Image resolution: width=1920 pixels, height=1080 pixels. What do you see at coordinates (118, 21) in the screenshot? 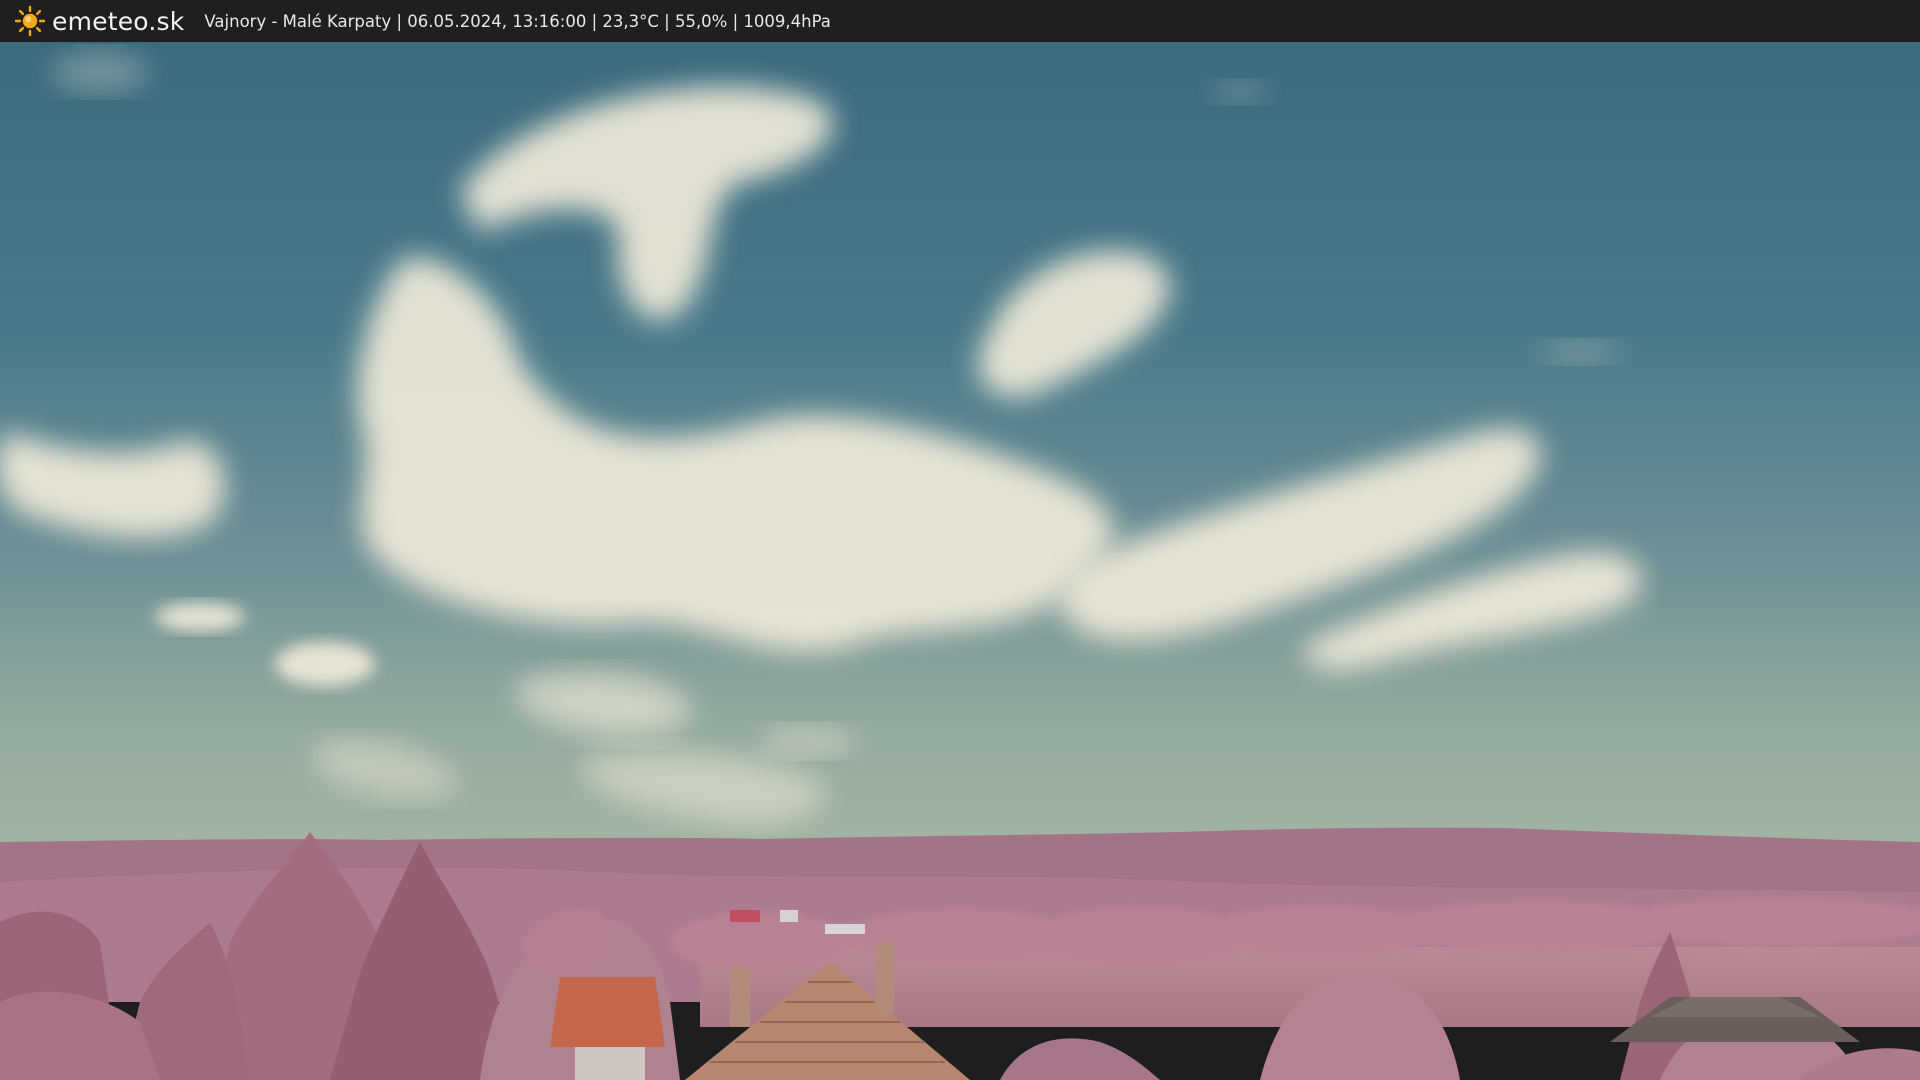
I see `brand-name: emeteo.sk` at bounding box center [118, 21].